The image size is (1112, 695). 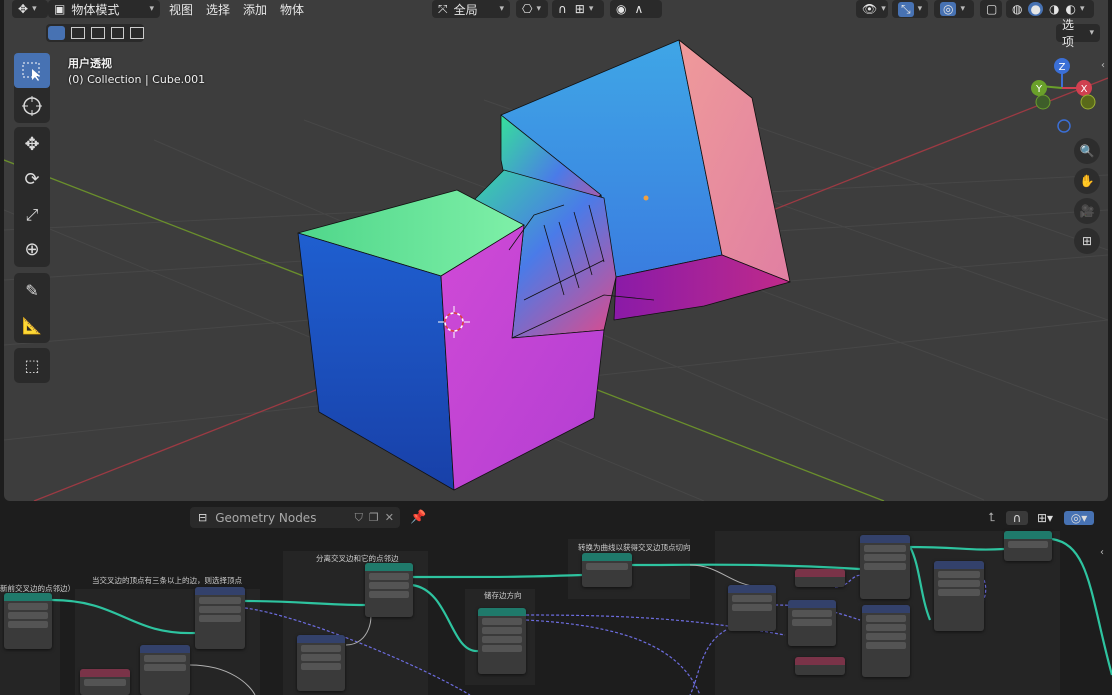 What do you see at coordinates (1070, 9) in the screenshot?
I see `rendered-shading-icon: ◐` at bounding box center [1070, 9].